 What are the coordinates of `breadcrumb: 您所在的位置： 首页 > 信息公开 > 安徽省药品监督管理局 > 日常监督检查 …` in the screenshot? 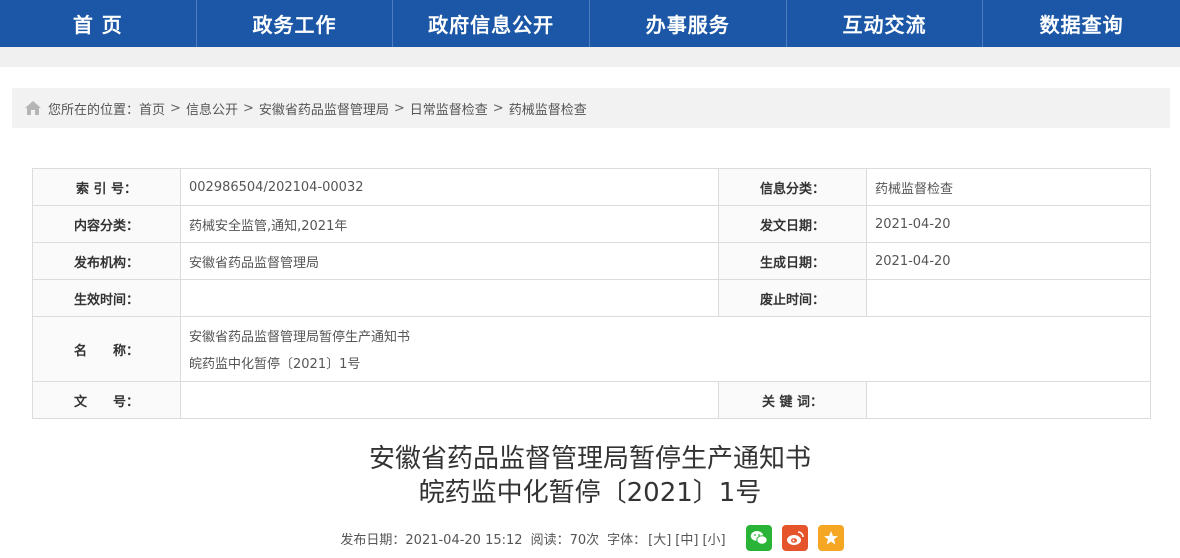 It's located at (591, 108).